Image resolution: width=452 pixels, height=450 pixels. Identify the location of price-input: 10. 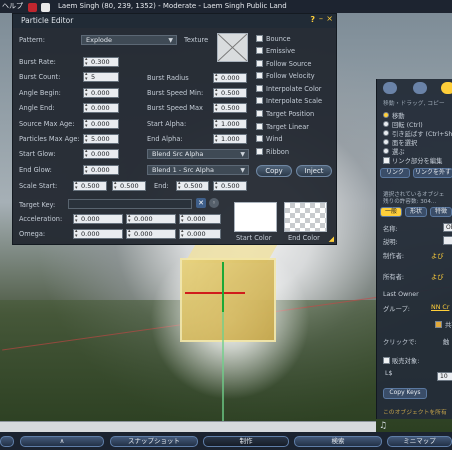
(444, 376).